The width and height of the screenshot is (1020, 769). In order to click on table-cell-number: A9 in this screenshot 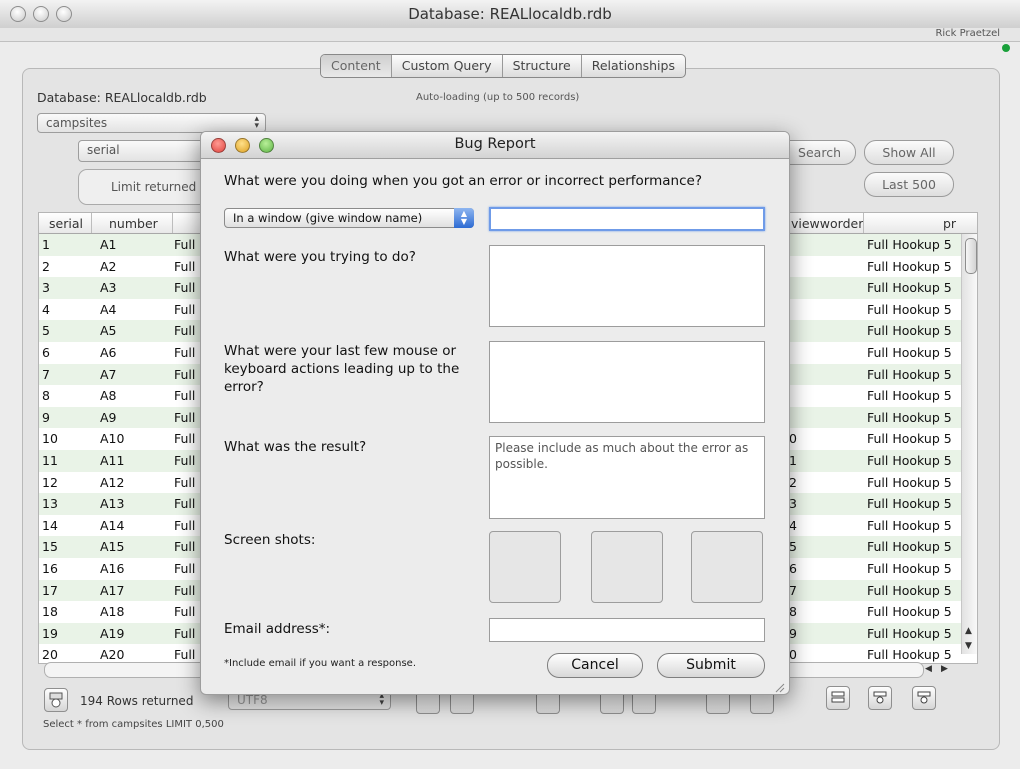, I will do `click(108, 417)`.